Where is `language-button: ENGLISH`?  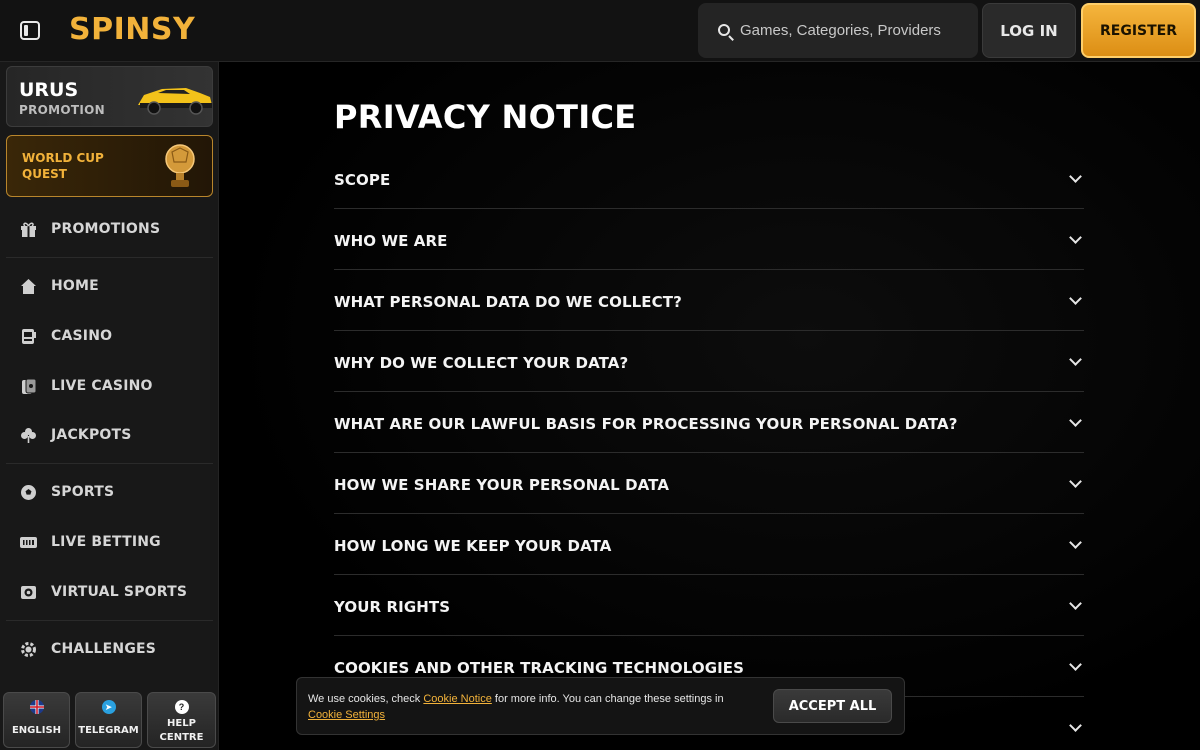
language-button: ENGLISH is located at coordinates (36, 720).